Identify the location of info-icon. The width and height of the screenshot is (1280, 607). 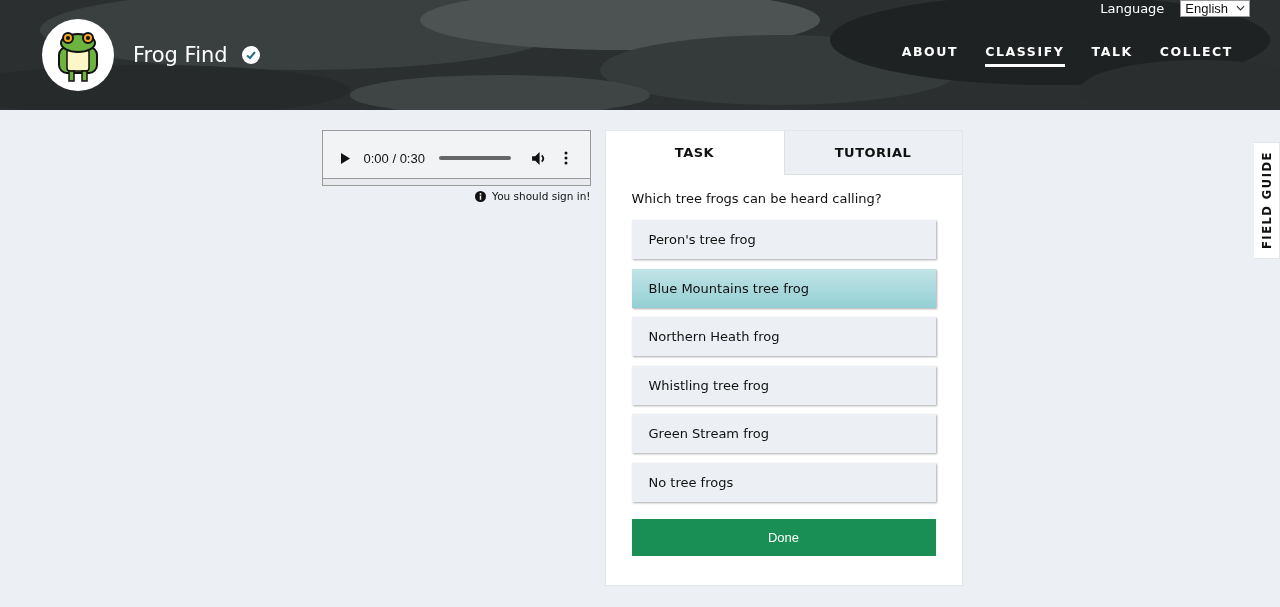
(481, 196).